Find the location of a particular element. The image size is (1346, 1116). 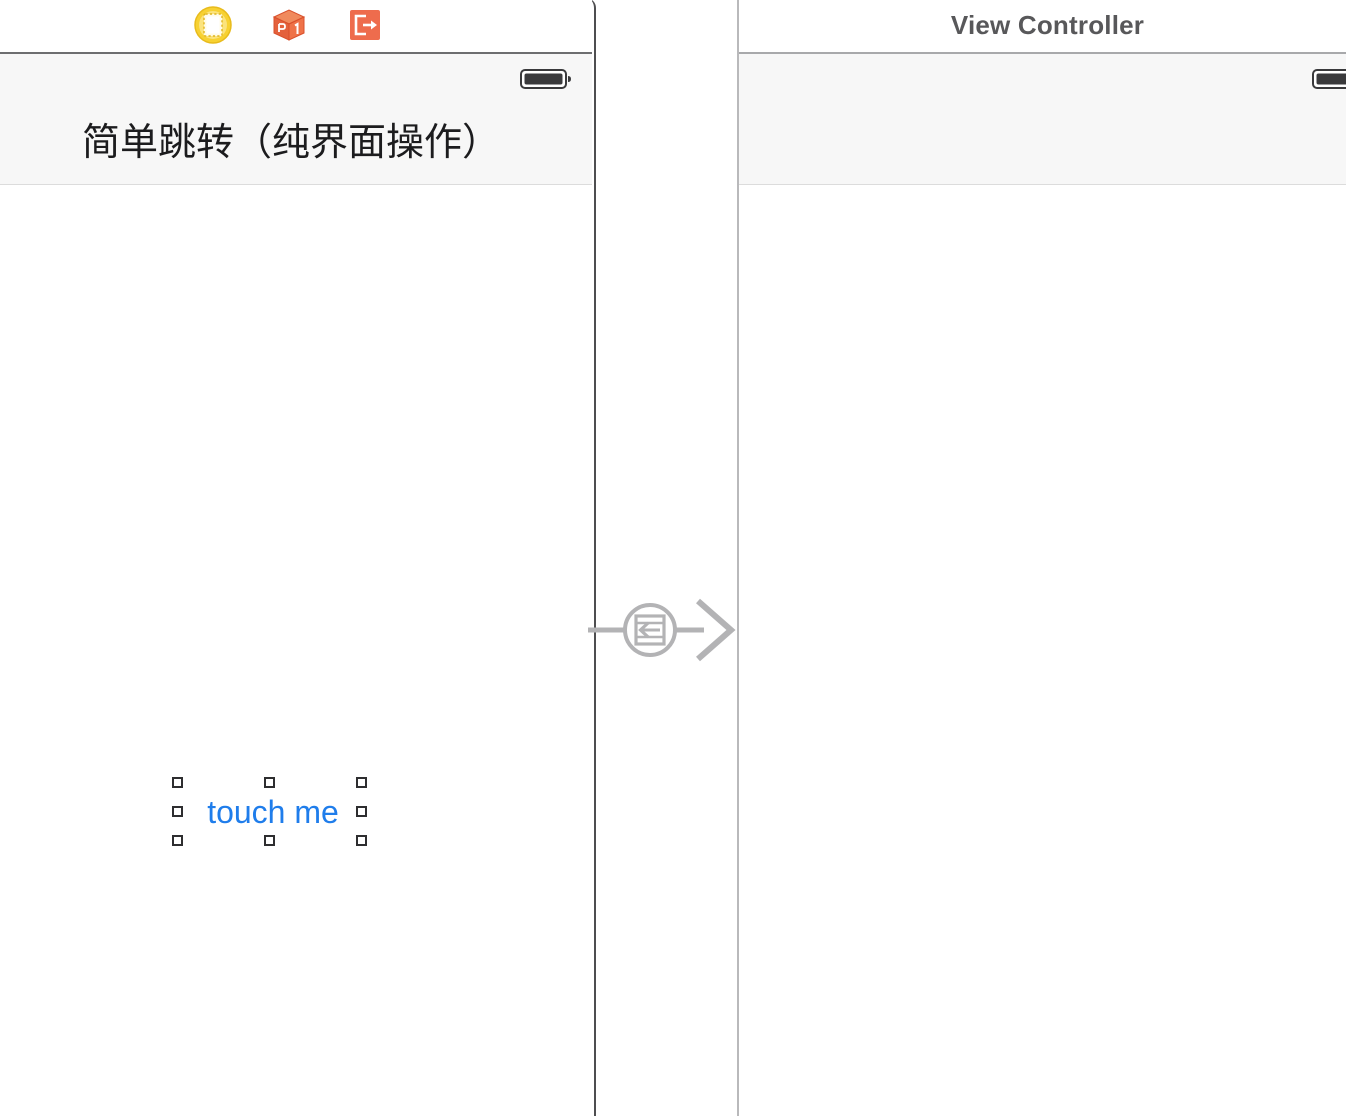

show-segue-connector is located at coordinates (664, 630).